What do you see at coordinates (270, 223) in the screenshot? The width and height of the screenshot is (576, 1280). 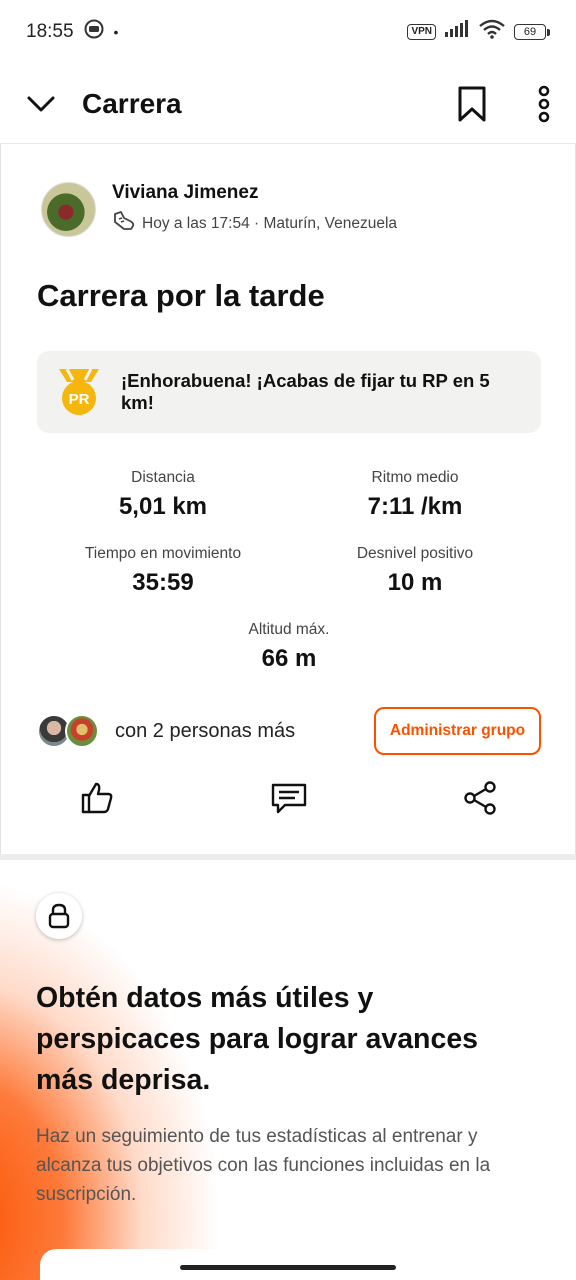 I see `activity-time-location: Hoy a las 17:54 · Maturín, Venezuela` at bounding box center [270, 223].